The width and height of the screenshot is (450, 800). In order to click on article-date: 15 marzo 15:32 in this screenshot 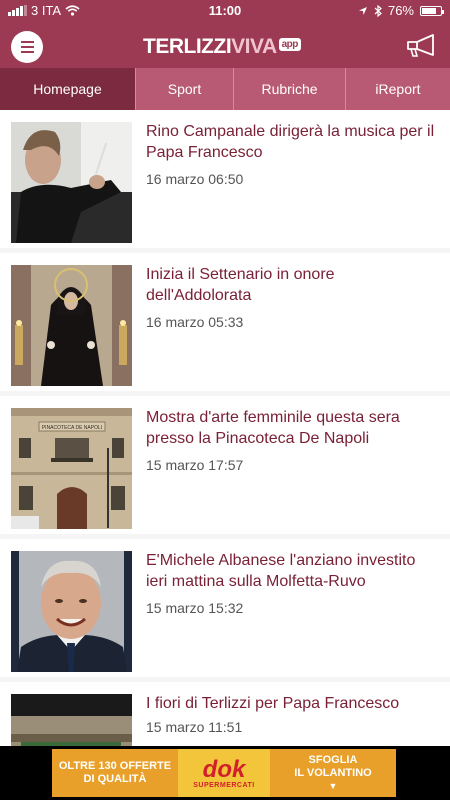, I will do `click(195, 608)`.